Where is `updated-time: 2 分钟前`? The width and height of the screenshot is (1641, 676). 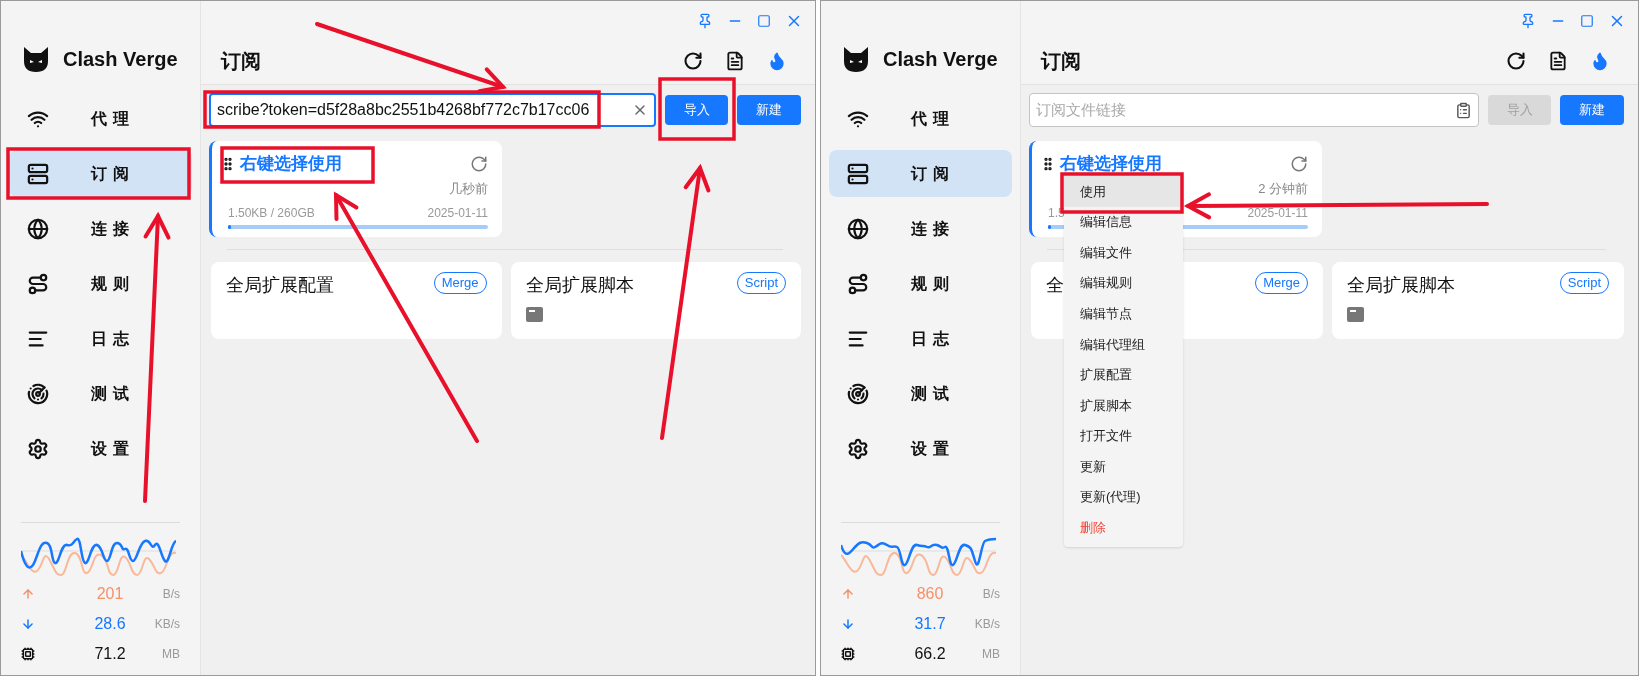 updated-time: 2 分钟前 is located at coordinates (1283, 188).